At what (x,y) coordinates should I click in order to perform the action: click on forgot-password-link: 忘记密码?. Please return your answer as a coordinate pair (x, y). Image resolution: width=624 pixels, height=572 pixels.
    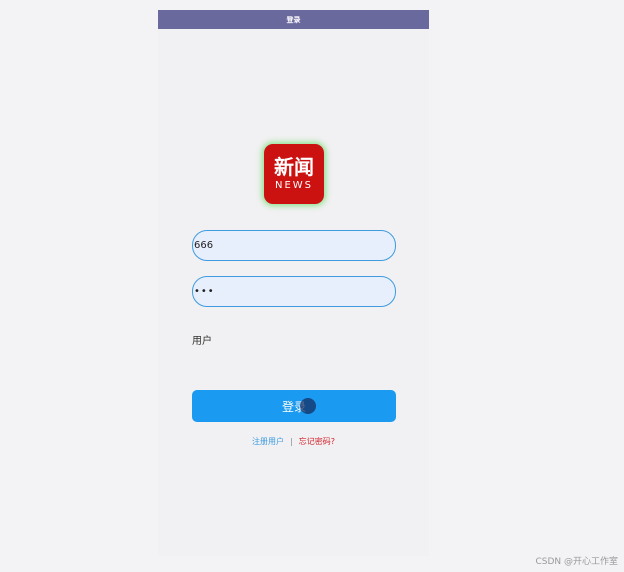
    Looking at the image, I should click on (317, 441).